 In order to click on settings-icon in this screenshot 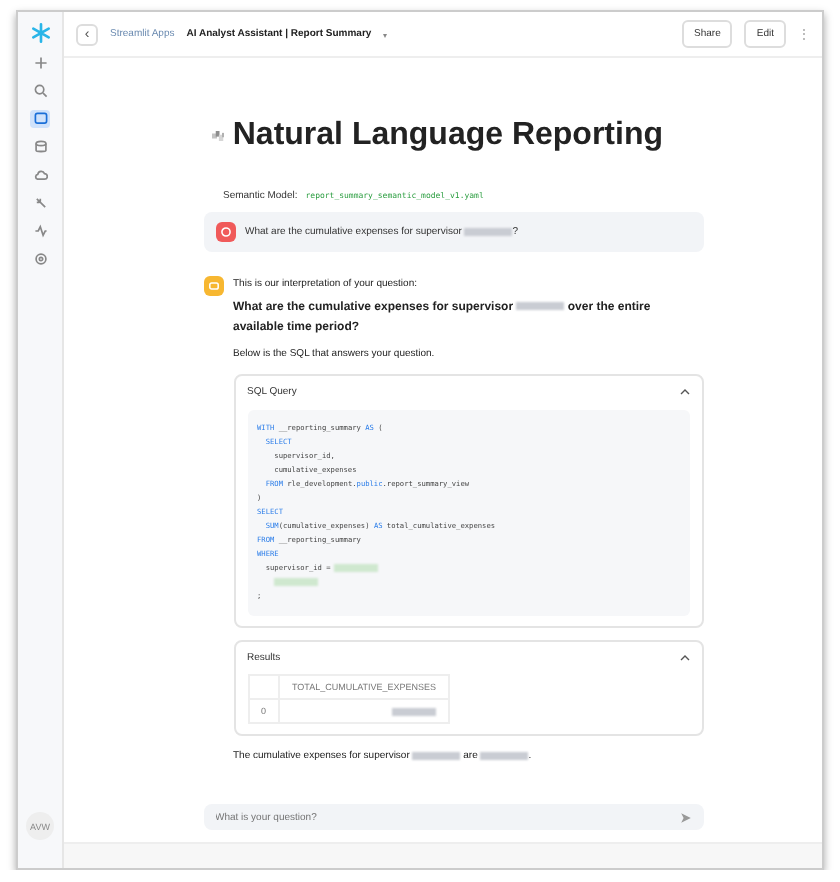, I will do `click(40, 259)`.